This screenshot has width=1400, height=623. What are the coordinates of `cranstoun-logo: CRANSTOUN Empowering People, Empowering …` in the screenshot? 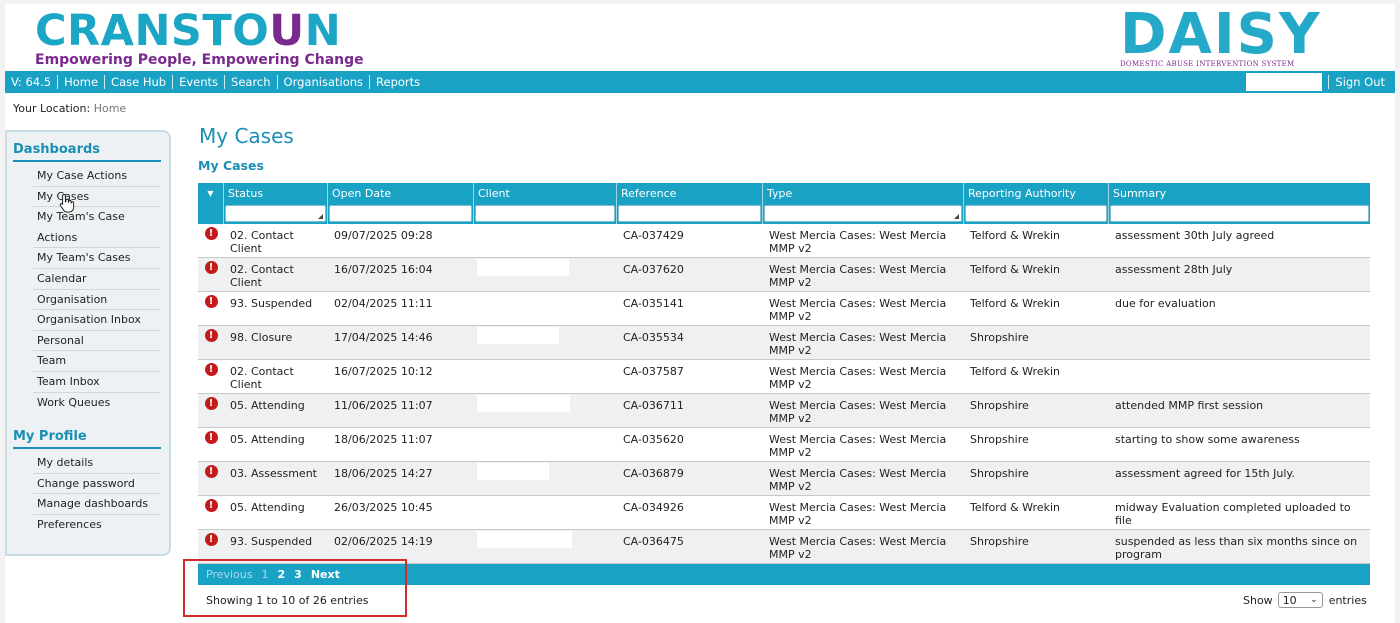 It's located at (199, 38).